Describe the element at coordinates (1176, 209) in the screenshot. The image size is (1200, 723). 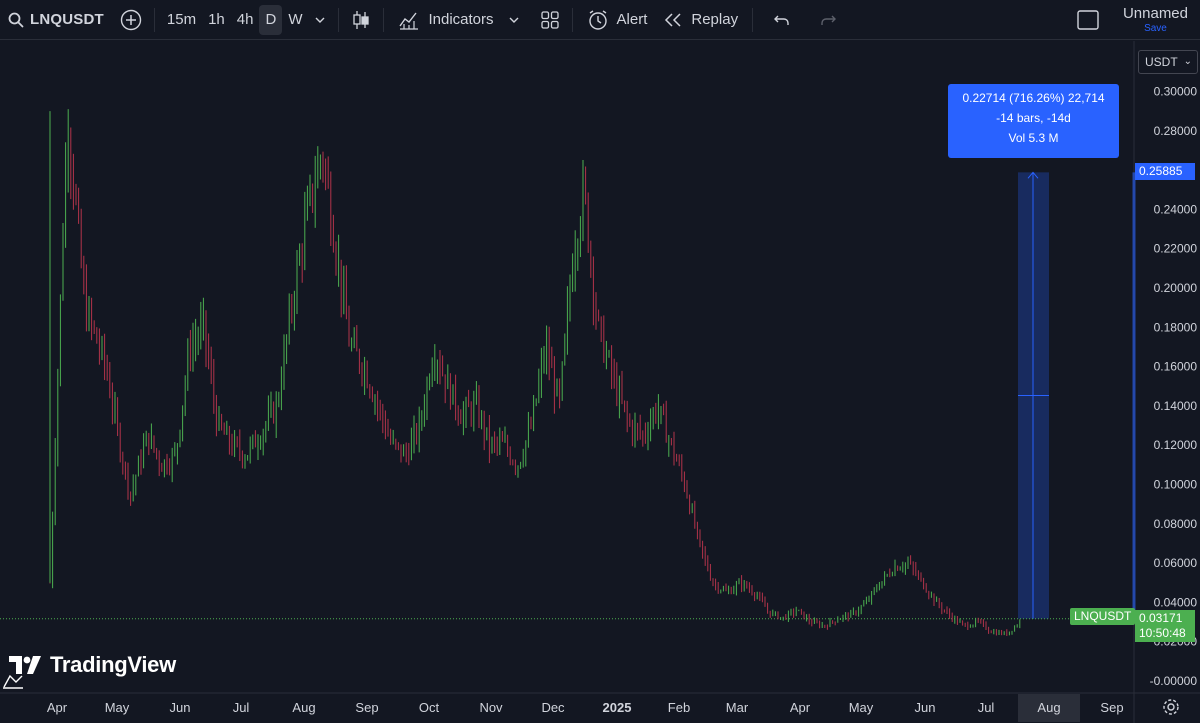
I see `price-tick-label: 0.24000` at that location.